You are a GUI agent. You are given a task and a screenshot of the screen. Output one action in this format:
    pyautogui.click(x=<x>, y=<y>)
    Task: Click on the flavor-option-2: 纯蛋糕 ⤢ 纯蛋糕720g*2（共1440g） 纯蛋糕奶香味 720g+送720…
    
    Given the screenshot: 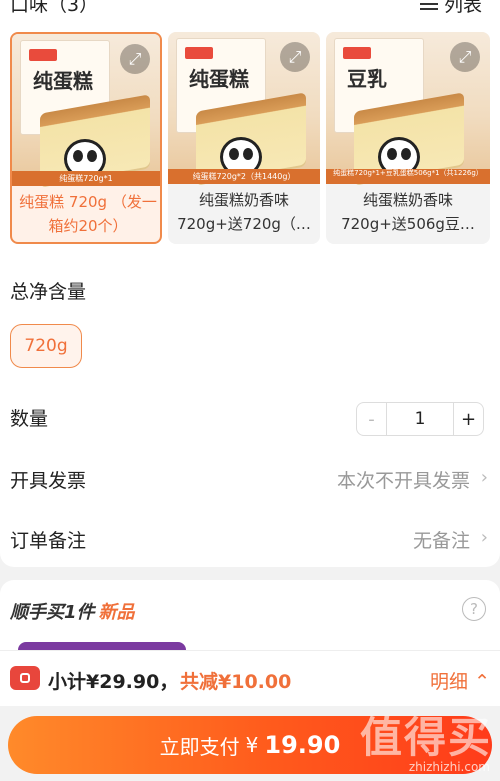 What is the action you would take?
    pyautogui.click(x=244, y=138)
    